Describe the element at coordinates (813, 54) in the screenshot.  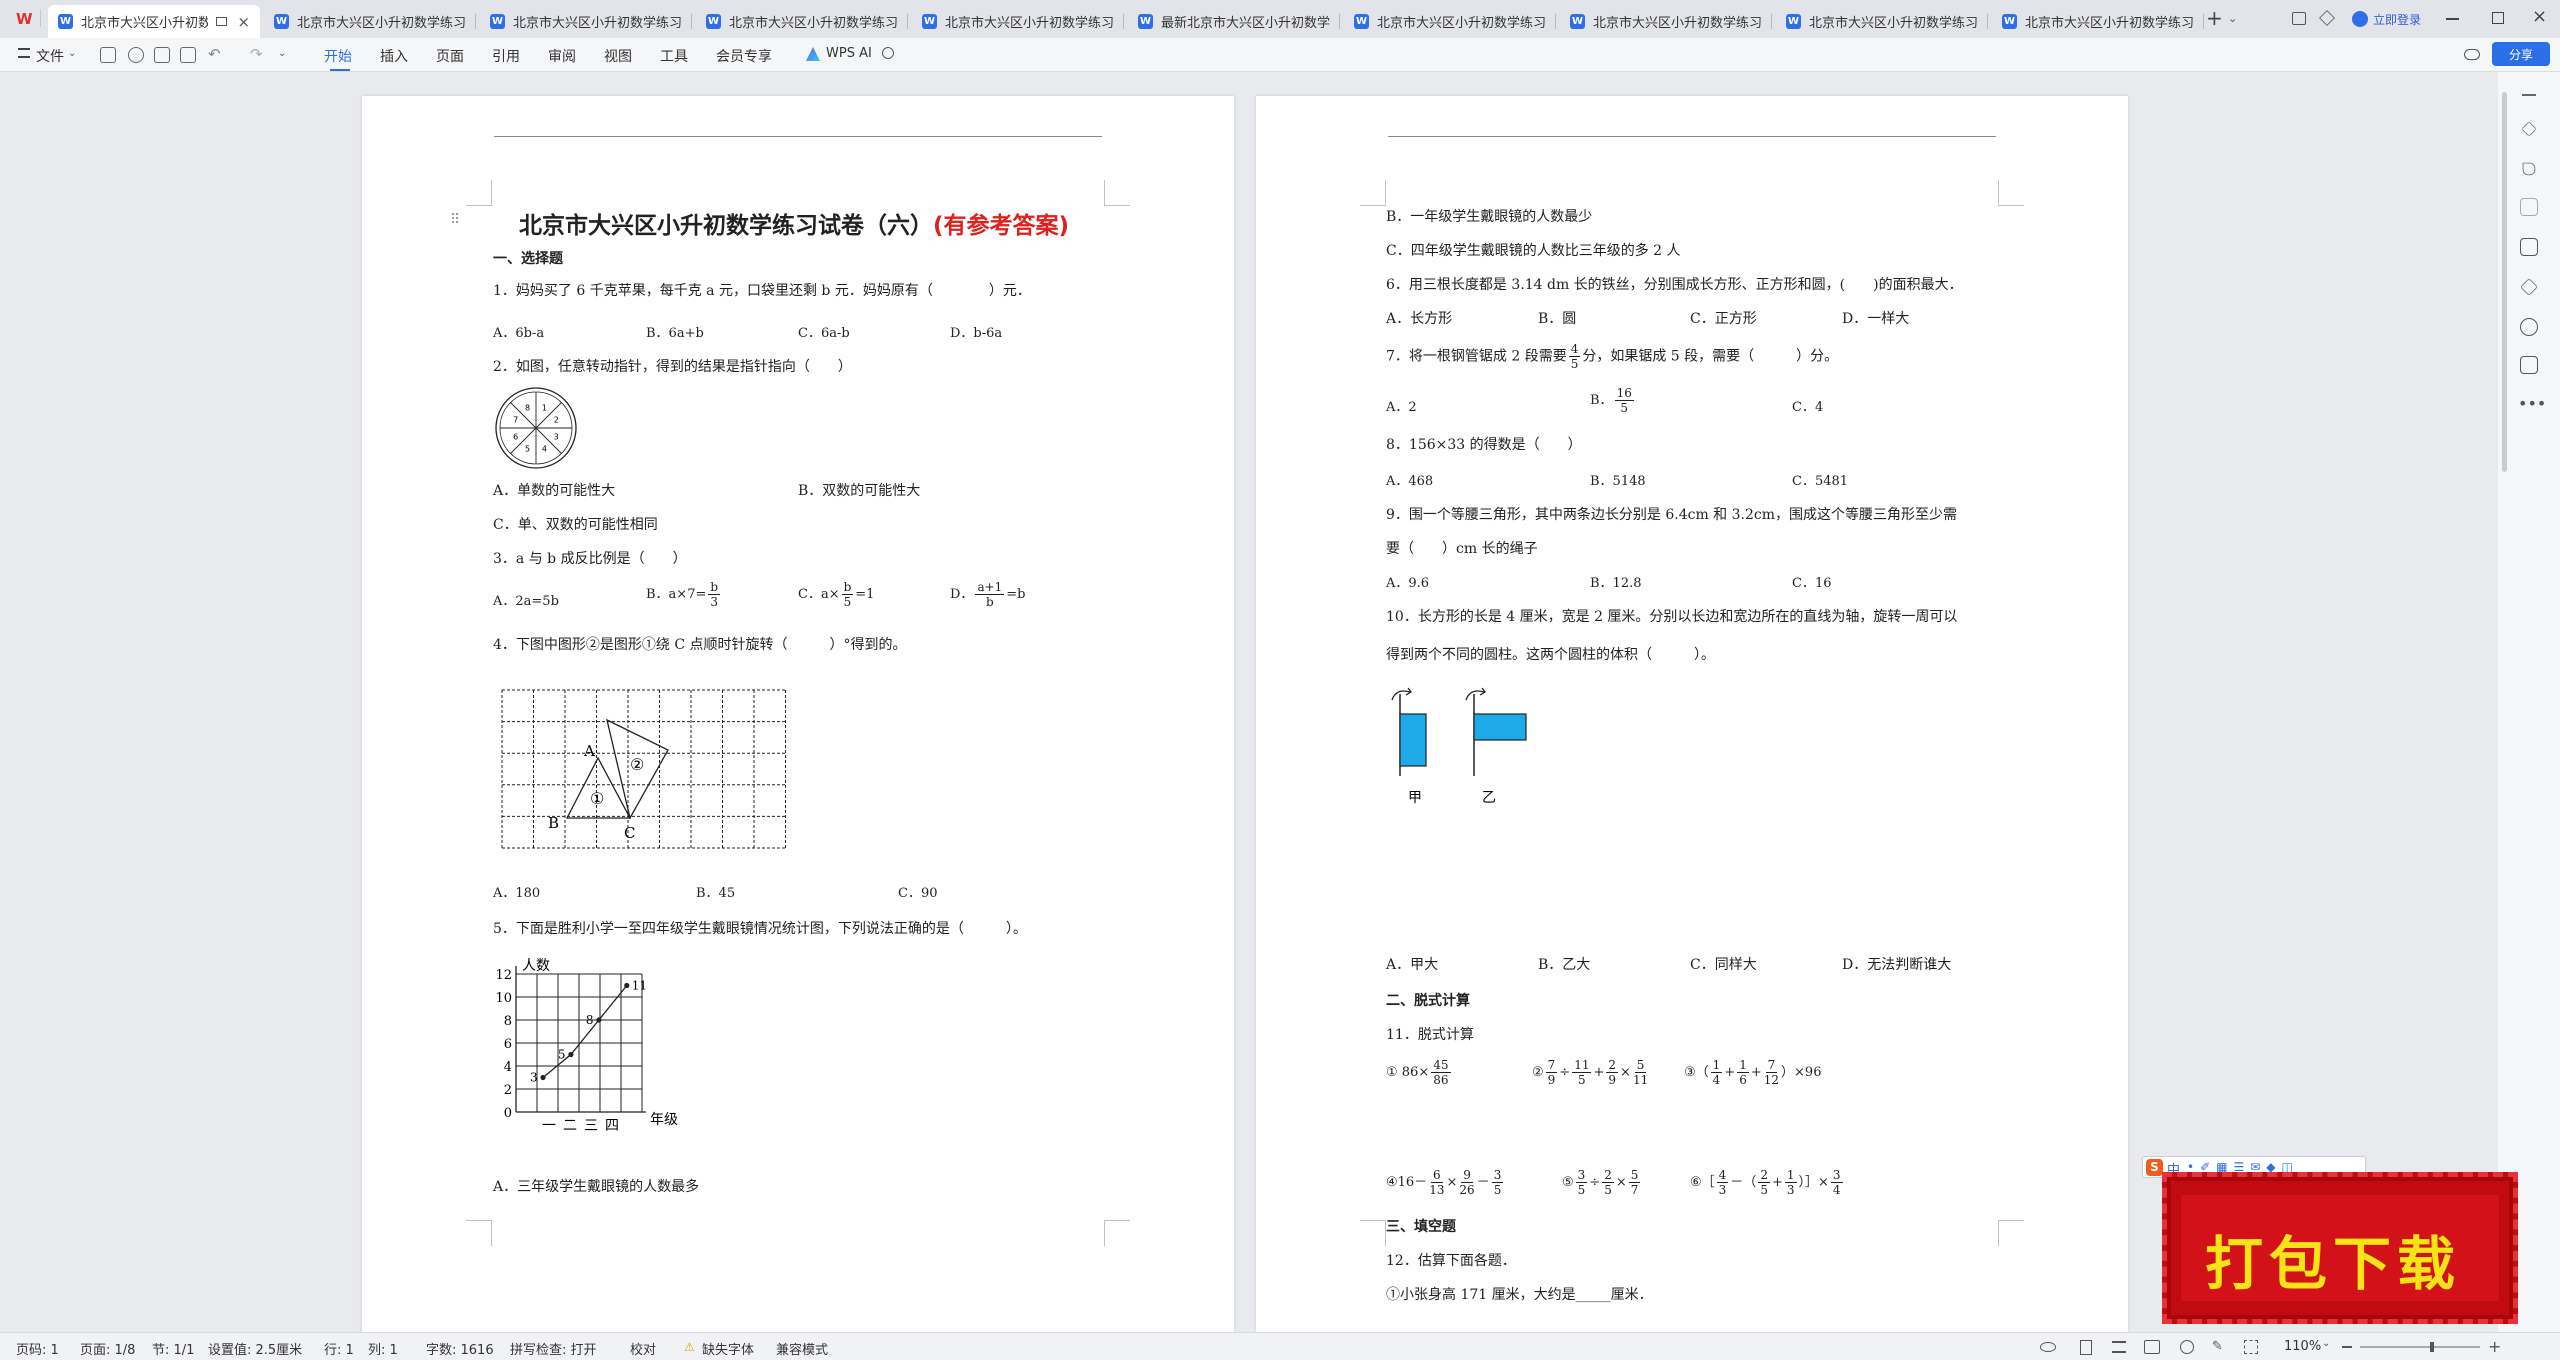
I see `wps-ai-icon` at that location.